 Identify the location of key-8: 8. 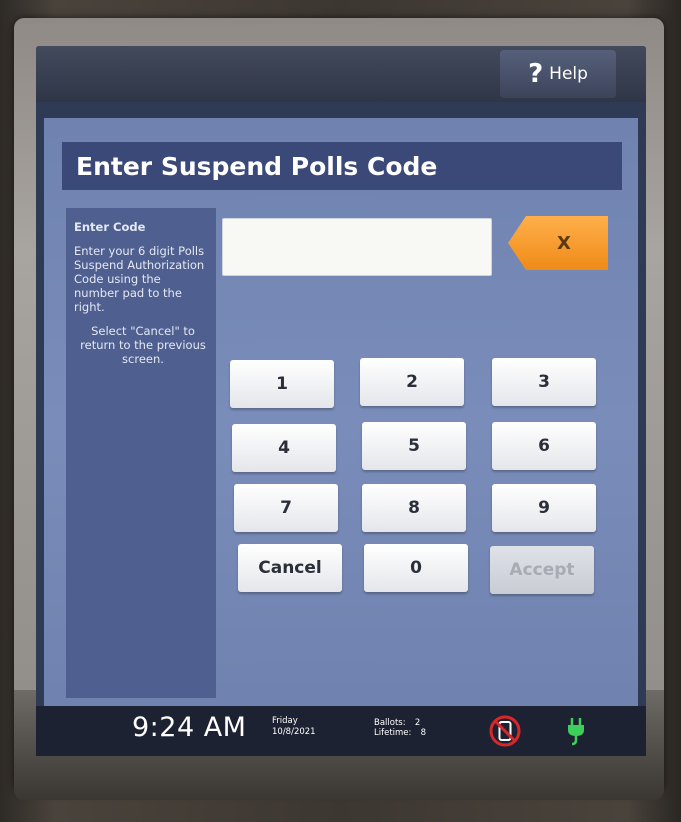
(414, 508).